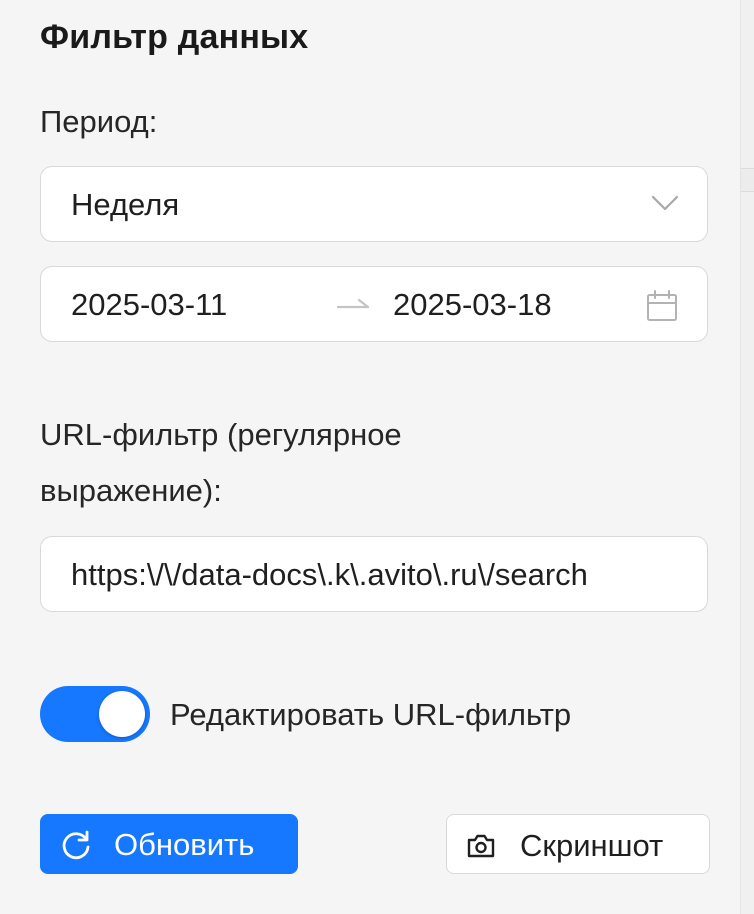 Image resolution: width=754 pixels, height=914 pixels. What do you see at coordinates (374, 304) in the screenshot?
I see `date-range-picker: 2025-03-11 2025-03-18` at bounding box center [374, 304].